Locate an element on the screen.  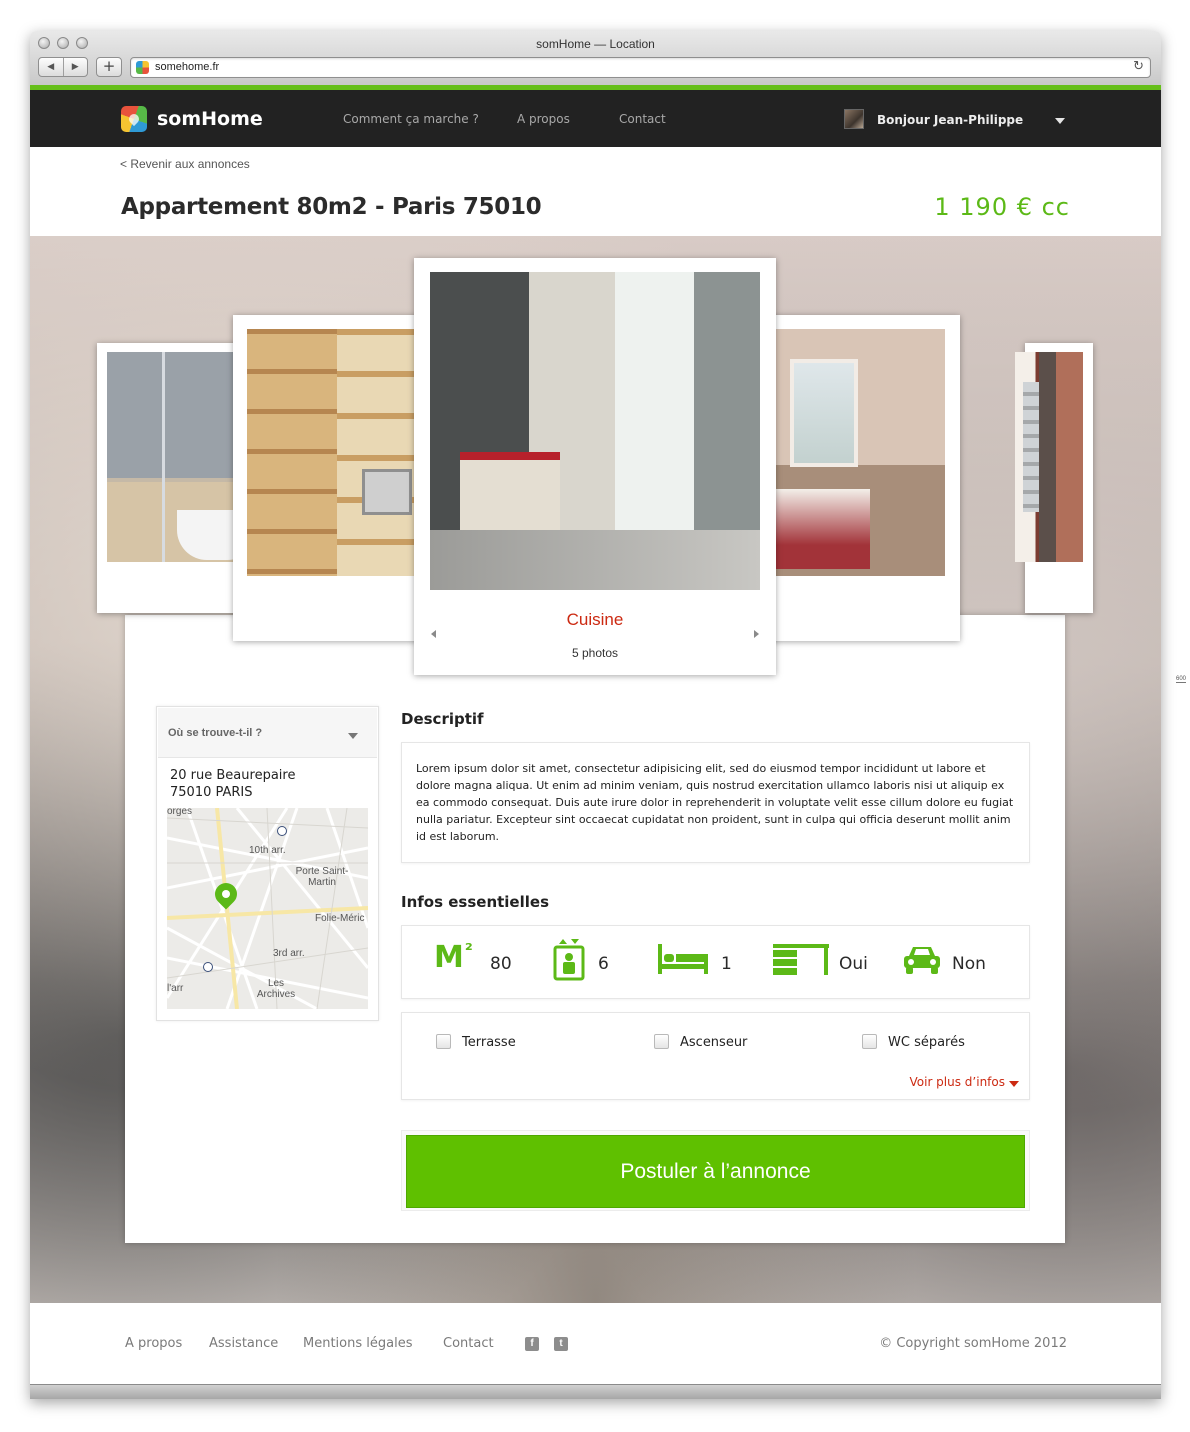
window-title: somHome — Location is located at coordinates (595, 44).